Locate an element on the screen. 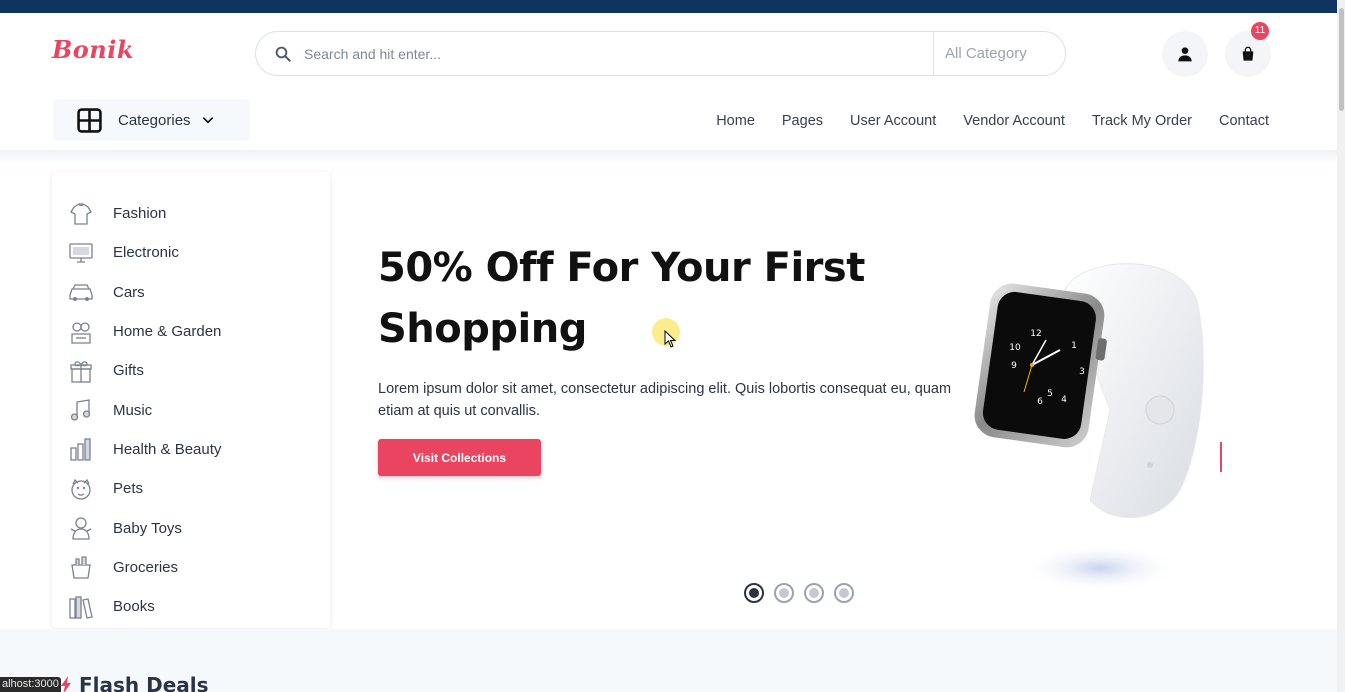 This screenshot has height=692, width=1345. sidebar-item-baby-toys: Baby Toys is located at coordinates (191, 527).